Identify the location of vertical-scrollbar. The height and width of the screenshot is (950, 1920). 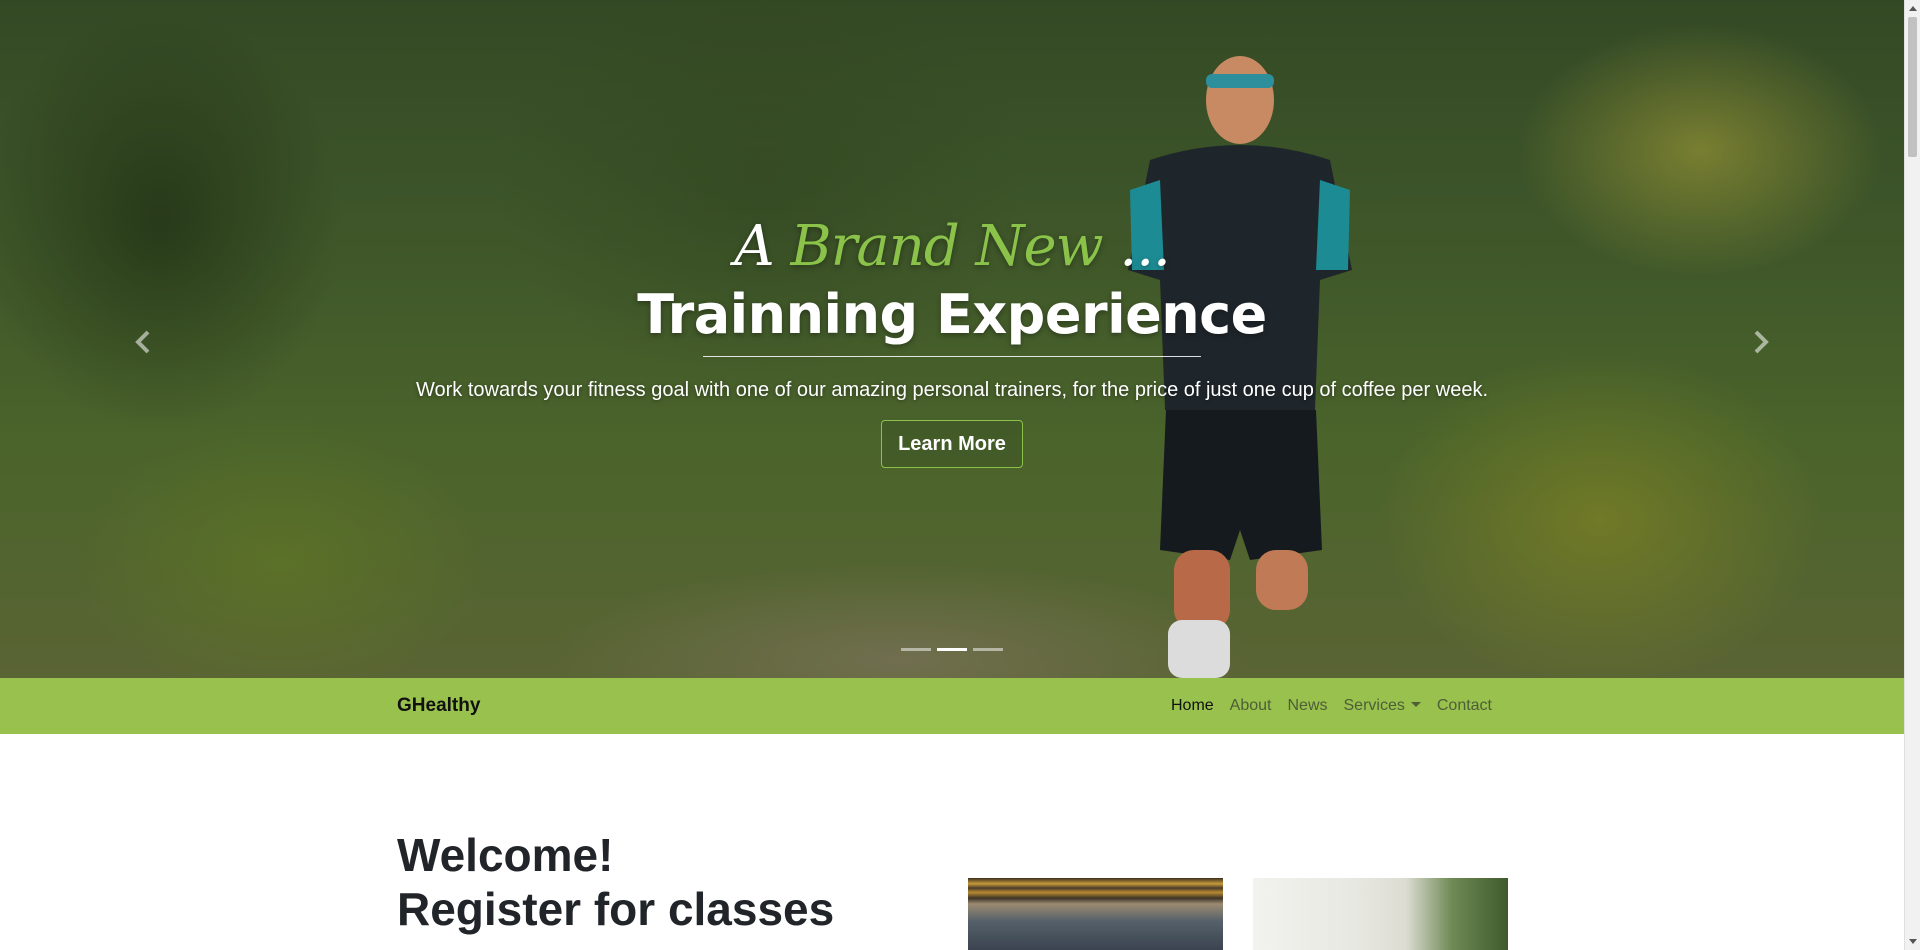
(1912, 475).